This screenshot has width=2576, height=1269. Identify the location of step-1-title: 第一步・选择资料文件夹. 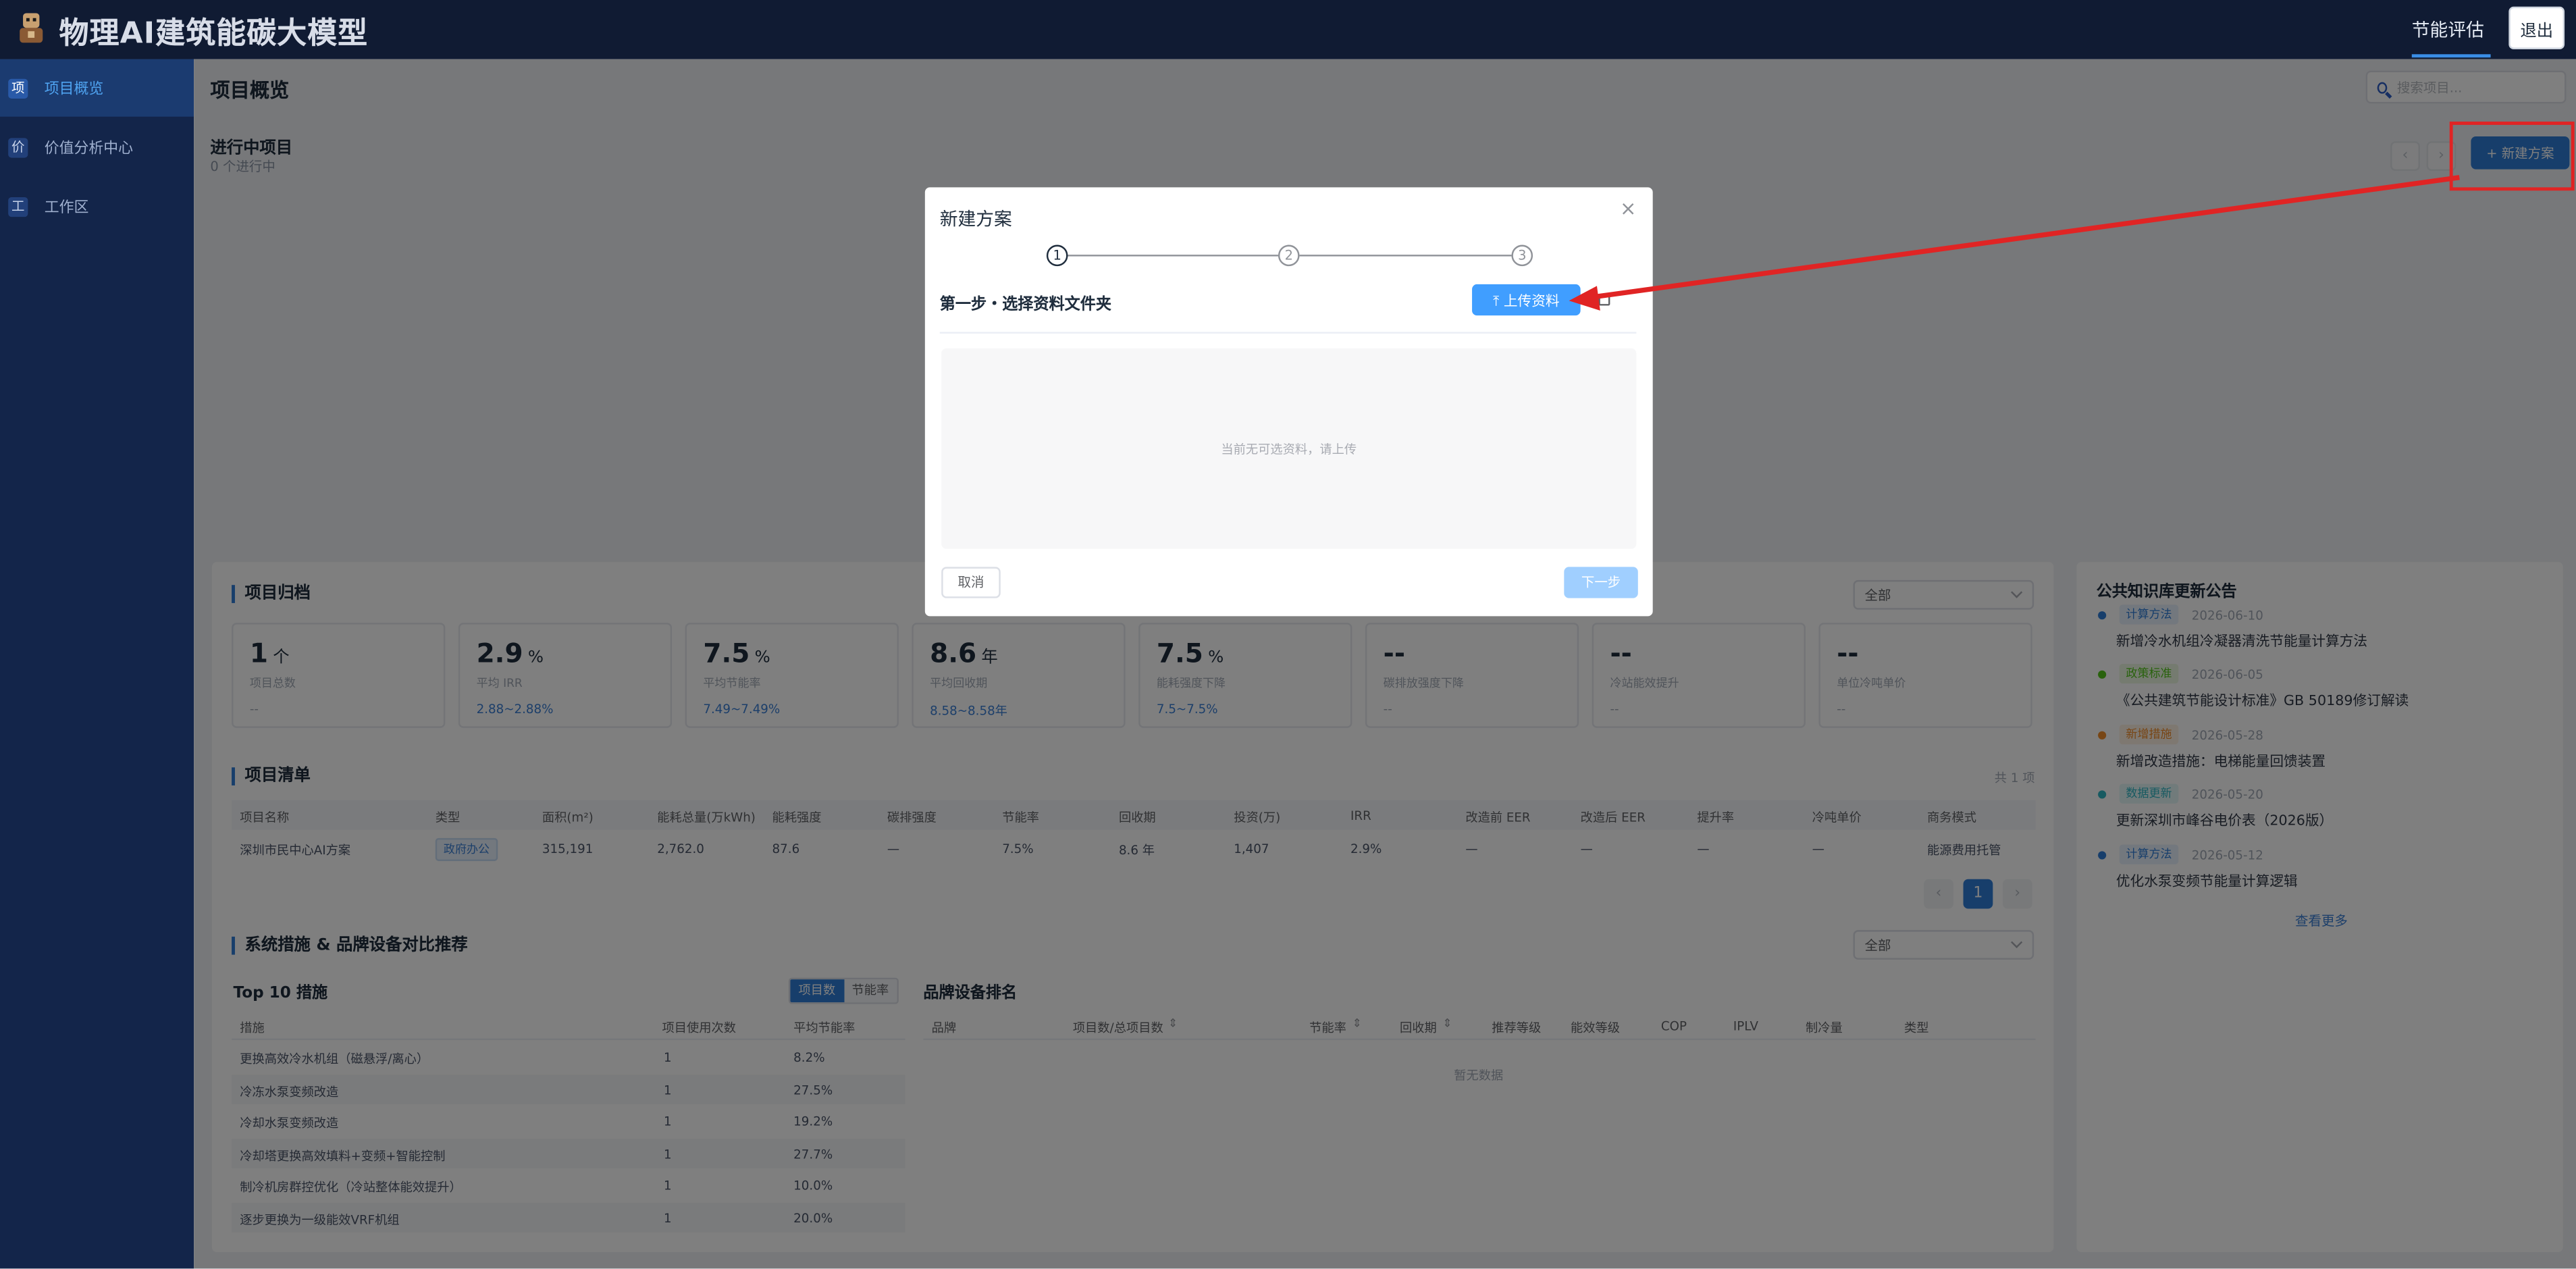
(1025, 305).